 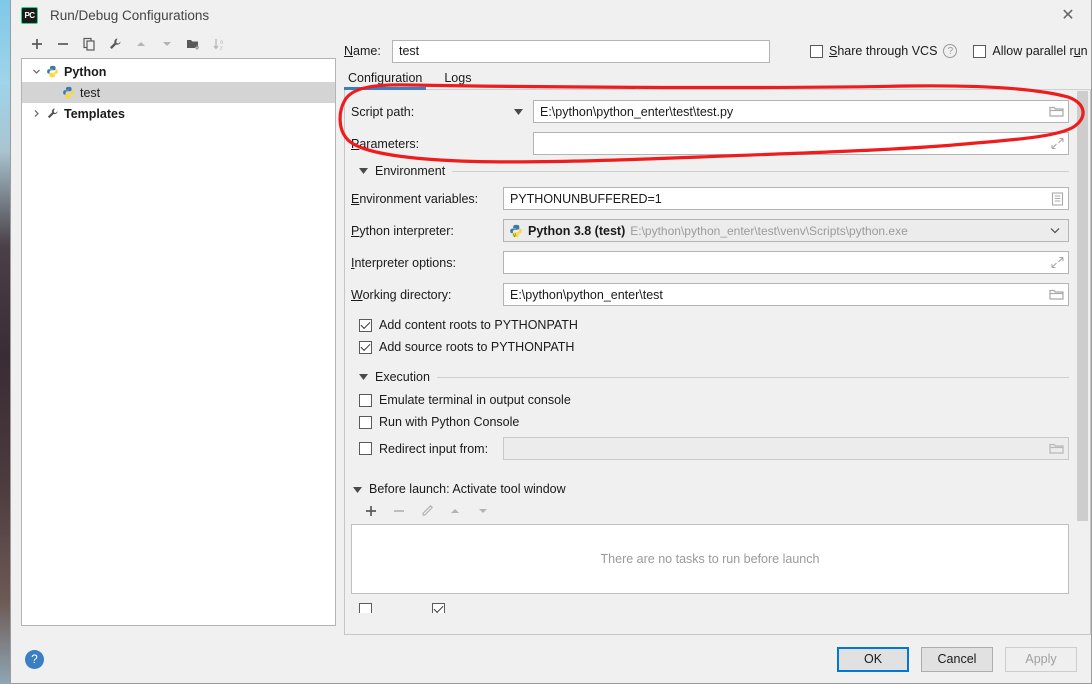 I want to click on parameters-control, so click(x=801, y=143).